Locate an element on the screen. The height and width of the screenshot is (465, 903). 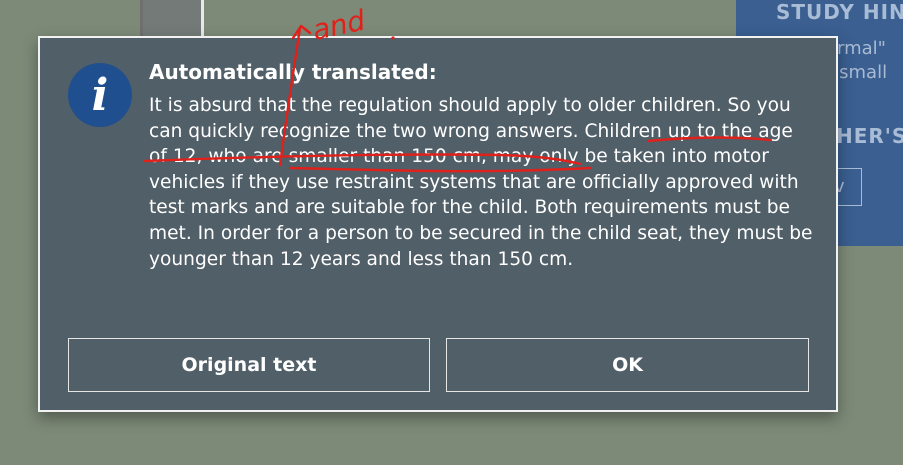
info-icon-glyph: i is located at coordinates (100, 95).